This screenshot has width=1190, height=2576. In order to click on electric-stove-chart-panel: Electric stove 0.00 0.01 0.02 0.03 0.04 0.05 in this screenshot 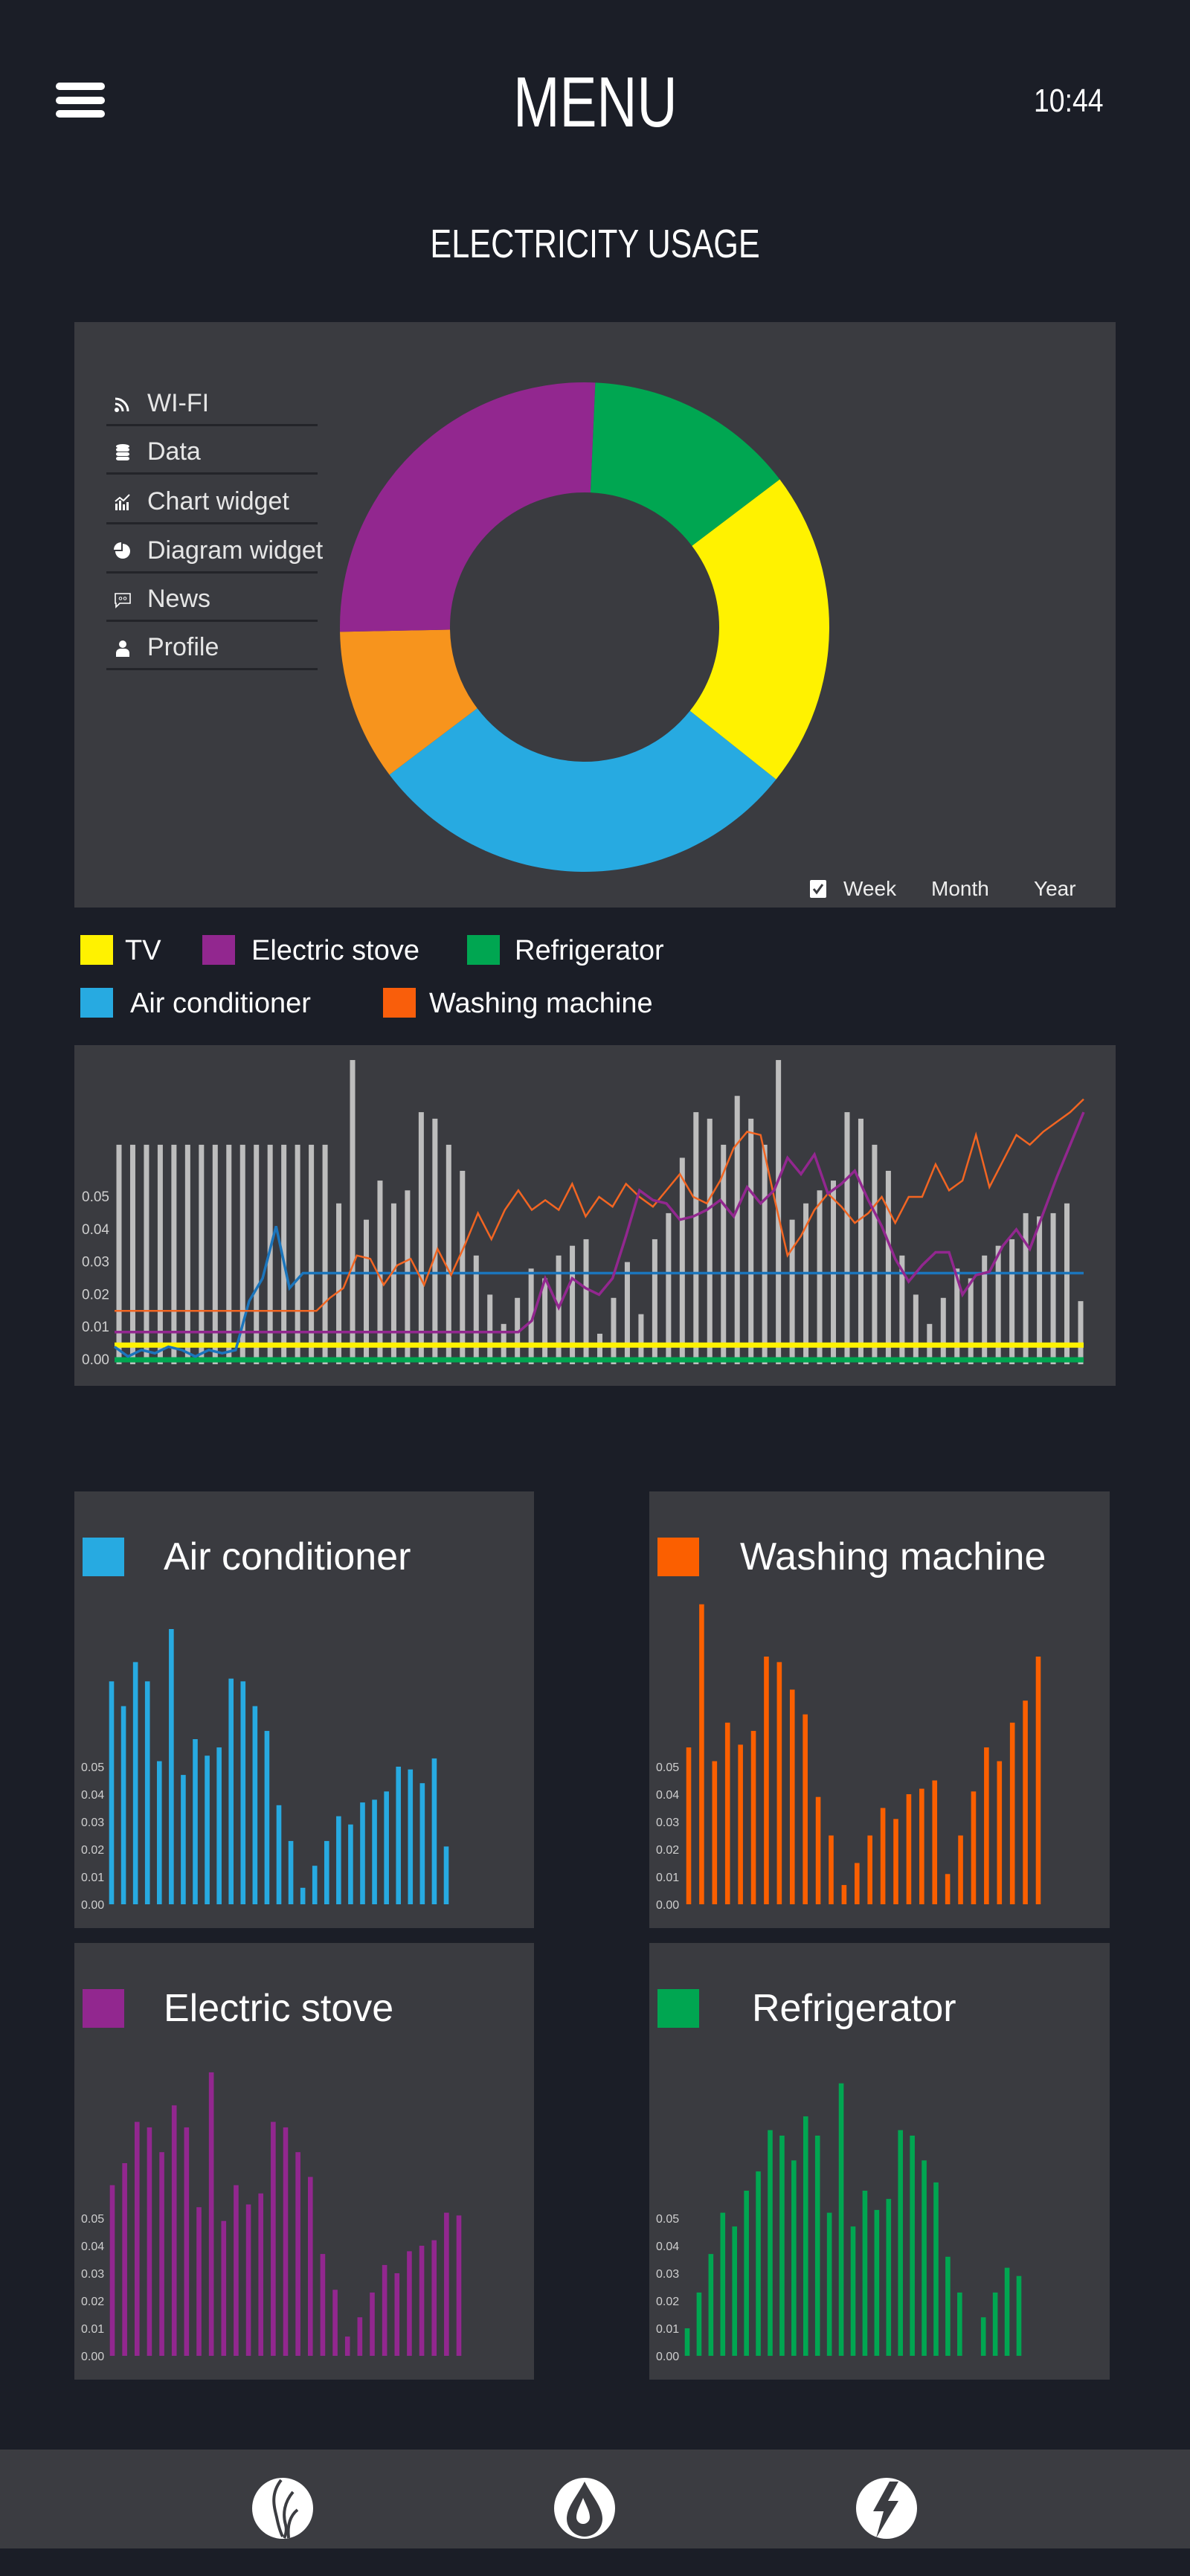, I will do `click(304, 2161)`.